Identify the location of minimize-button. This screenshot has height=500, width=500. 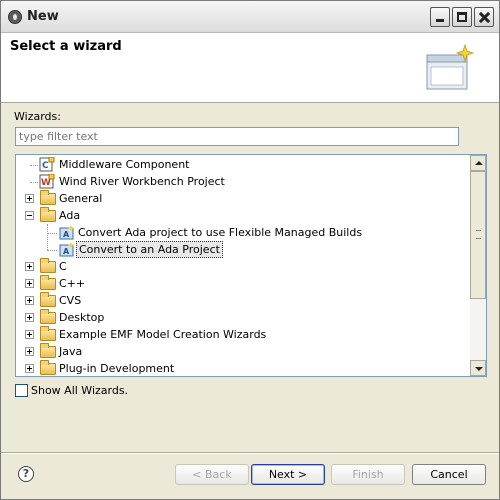
(440, 17).